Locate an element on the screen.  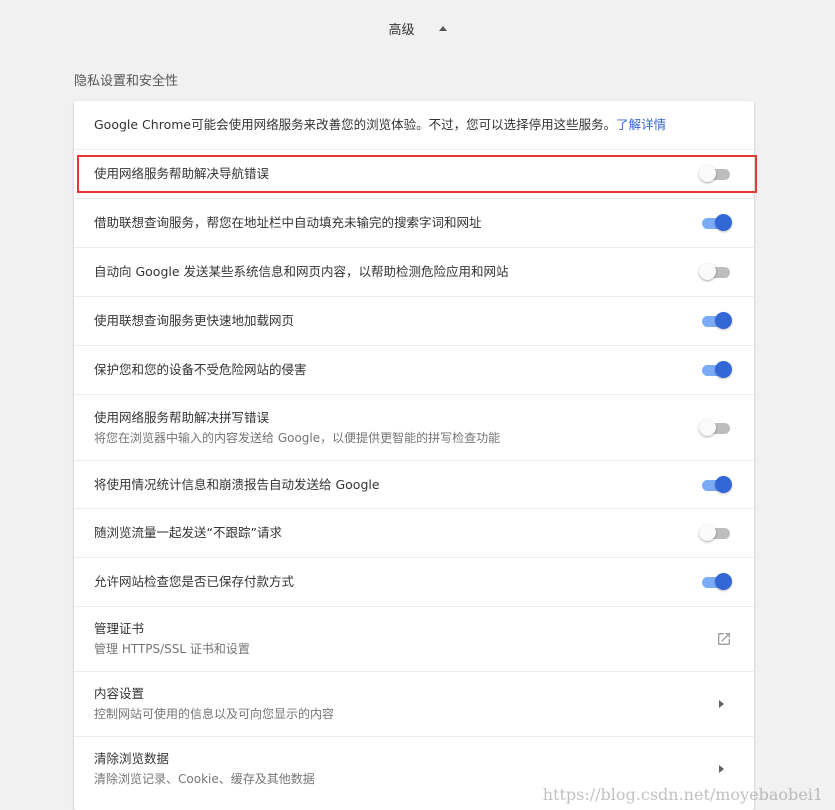
setting-label: 自动向 Google 发送某些系统信息和网页内容，以帮助检测危险应用和网站 is located at coordinates (301, 271).